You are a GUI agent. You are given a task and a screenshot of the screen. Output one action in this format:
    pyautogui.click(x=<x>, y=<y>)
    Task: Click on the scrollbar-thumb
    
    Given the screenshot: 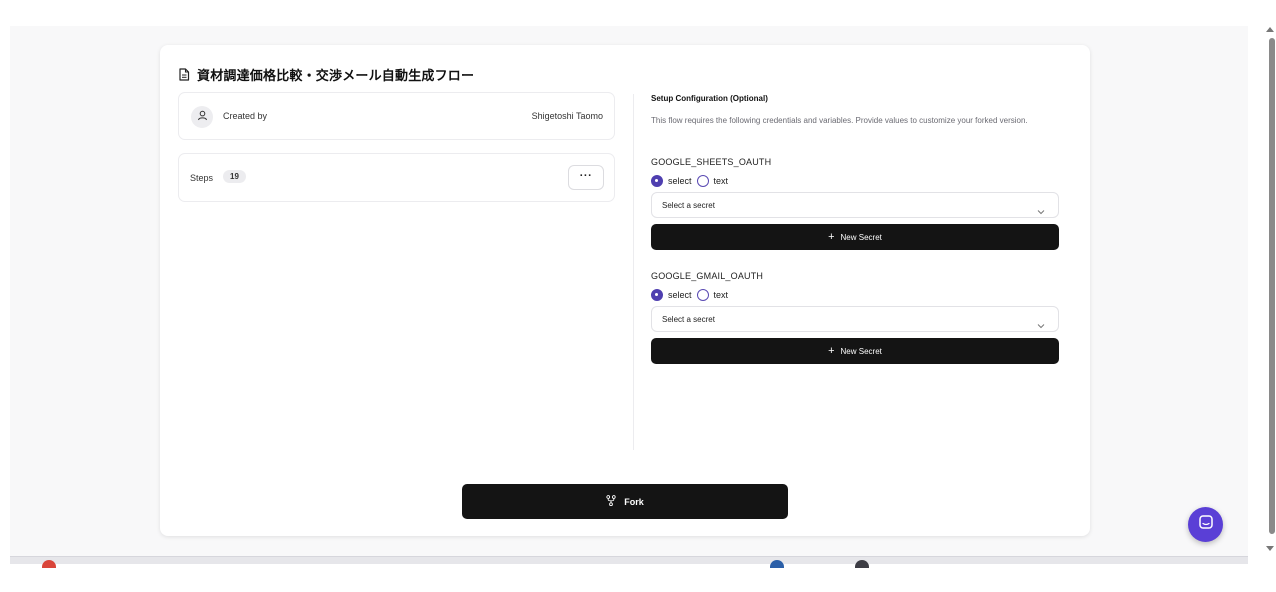 What is the action you would take?
    pyautogui.click(x=1272, y=286)
    